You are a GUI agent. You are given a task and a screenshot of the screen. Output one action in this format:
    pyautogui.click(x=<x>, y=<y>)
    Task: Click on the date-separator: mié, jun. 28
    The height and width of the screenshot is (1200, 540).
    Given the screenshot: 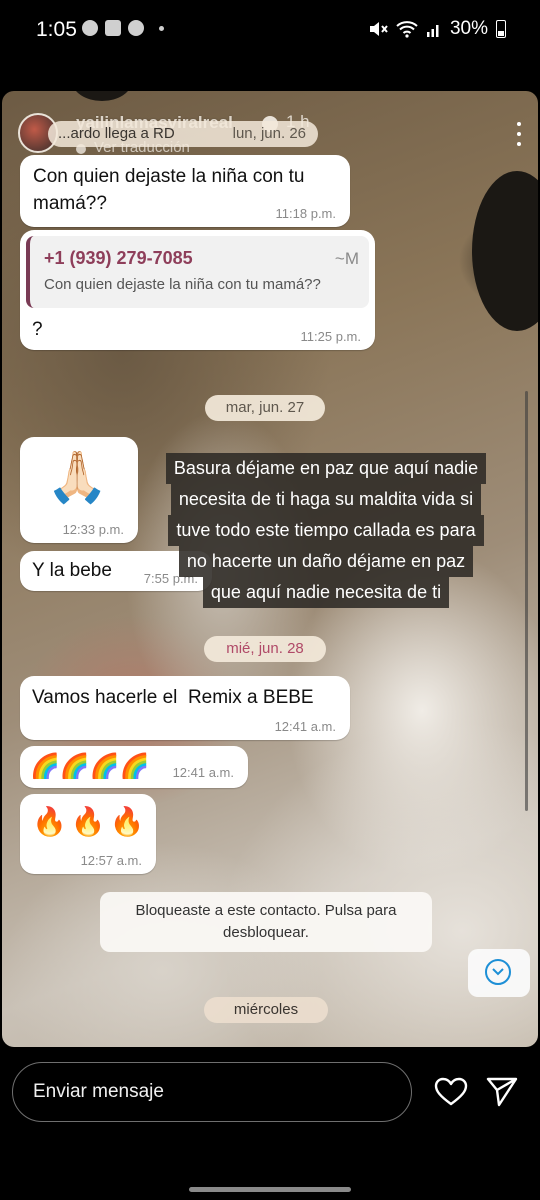 What is the action you would take?
    pyautogui.click(x=265, y=649)
    